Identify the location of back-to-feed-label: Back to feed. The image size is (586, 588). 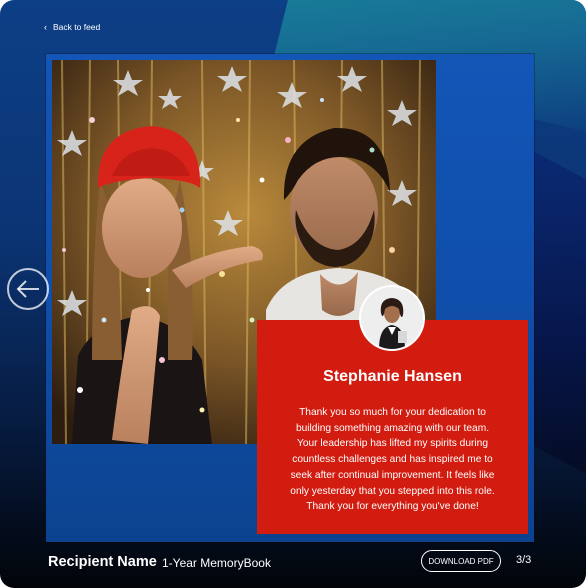
(77, 27).